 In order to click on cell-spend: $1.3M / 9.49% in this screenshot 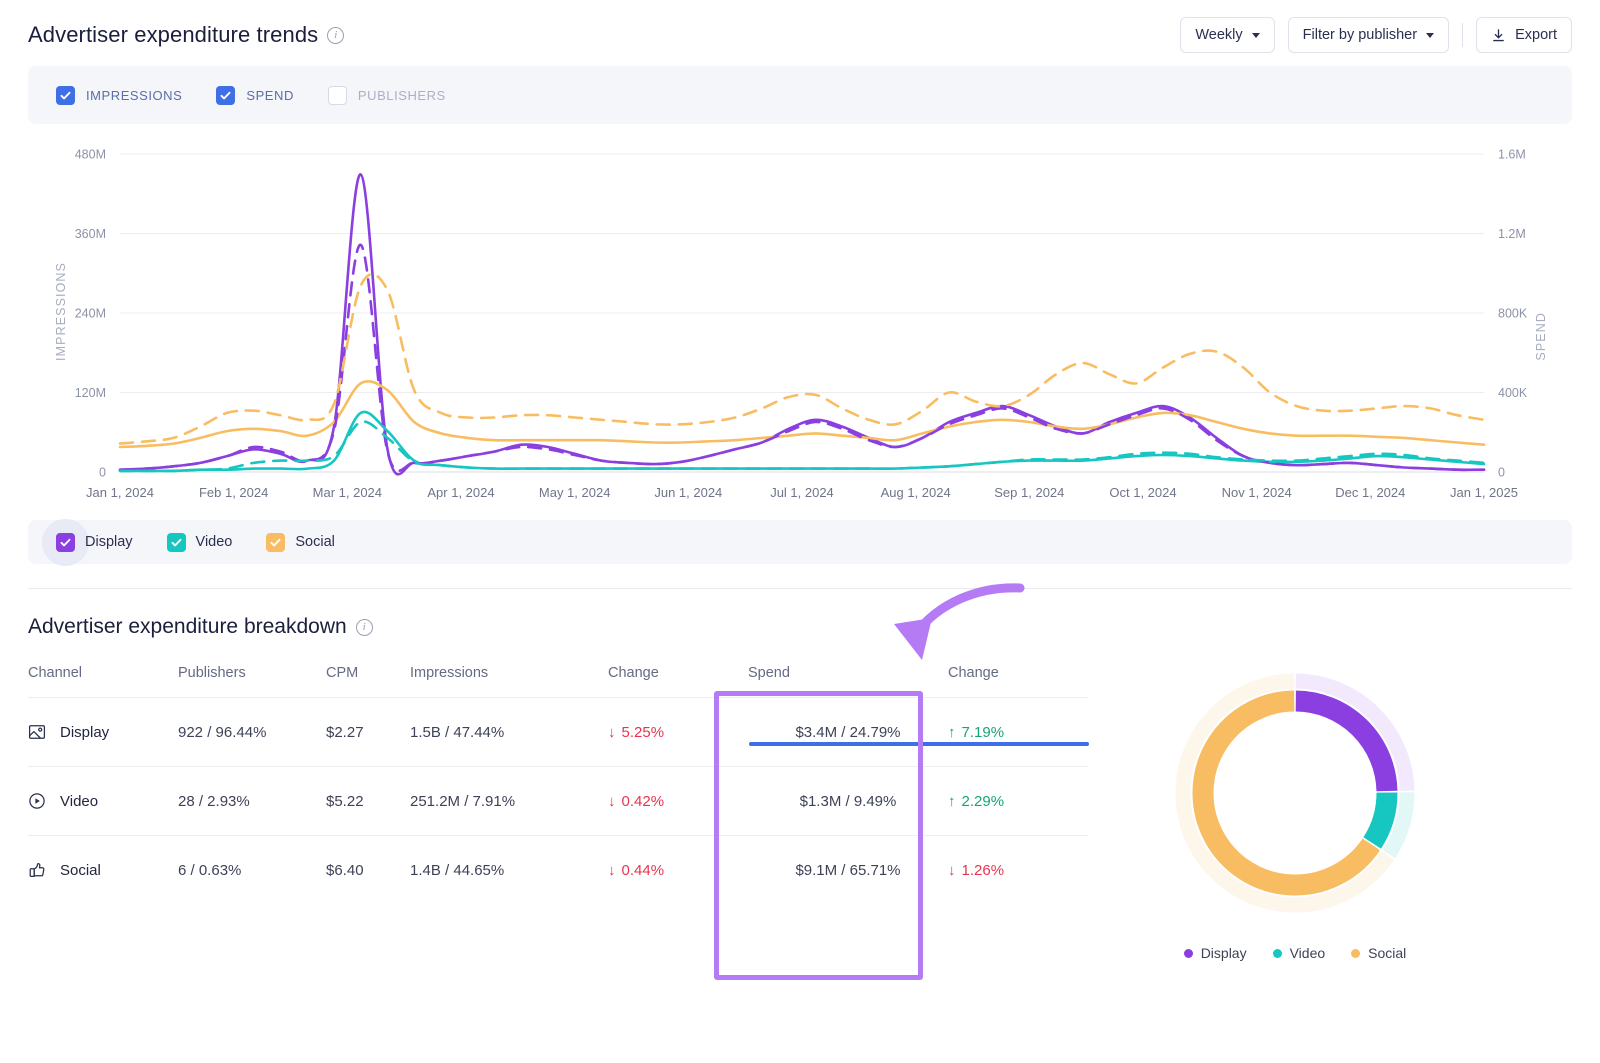, I will do `click(848, 801)`.